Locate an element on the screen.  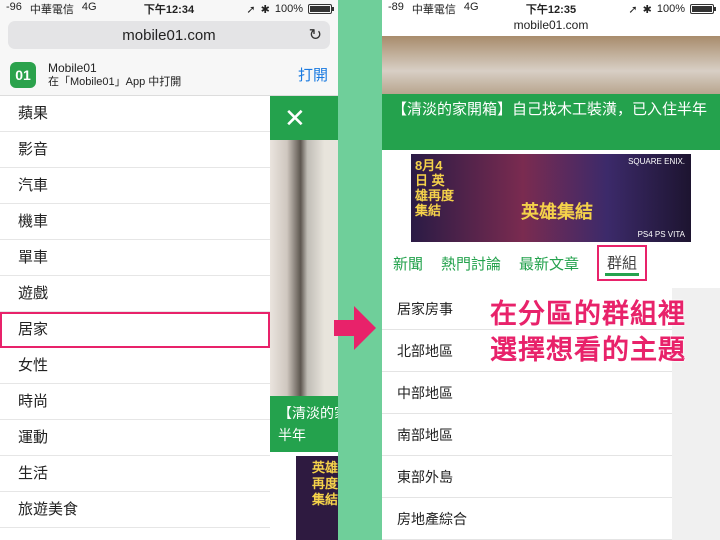
content-drawer-peek: ✕ 【清淡的家開箱】 半年 英雄再度集結 is located at coordinates (304, 318).